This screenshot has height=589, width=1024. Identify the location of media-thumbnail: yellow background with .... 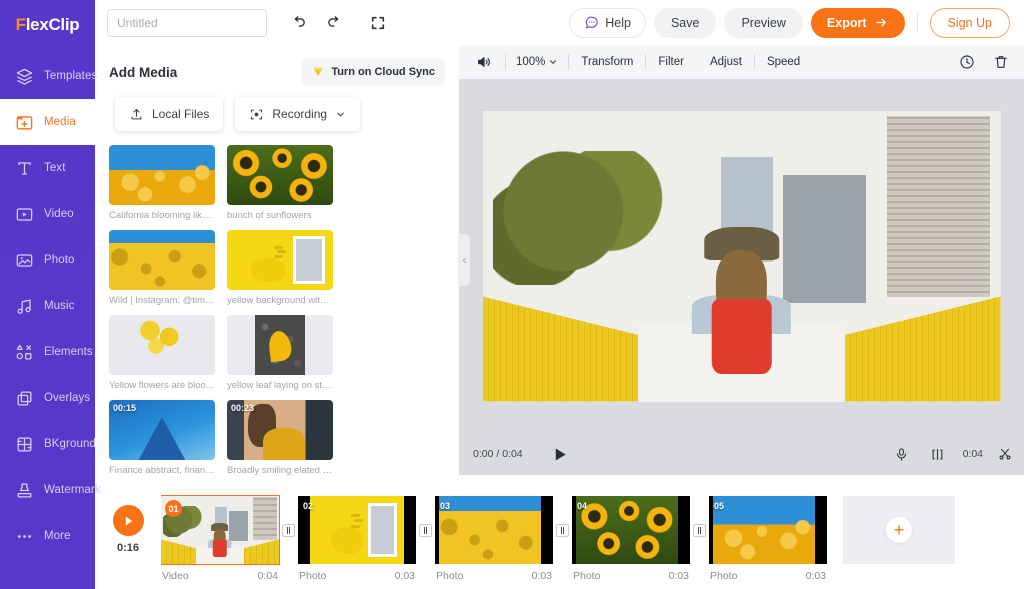
(280, 268).